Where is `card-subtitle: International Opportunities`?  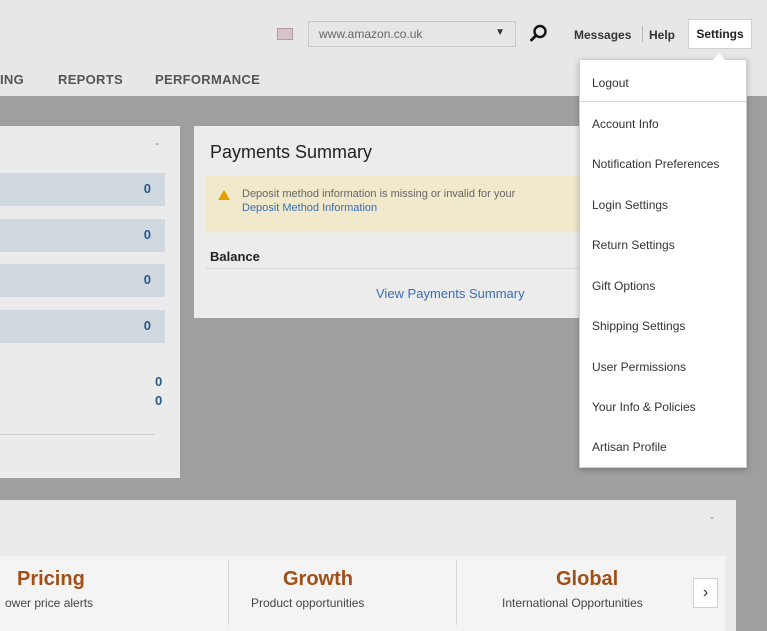 card-subtitle: International Opportunities is located at coordinates (572, 603).